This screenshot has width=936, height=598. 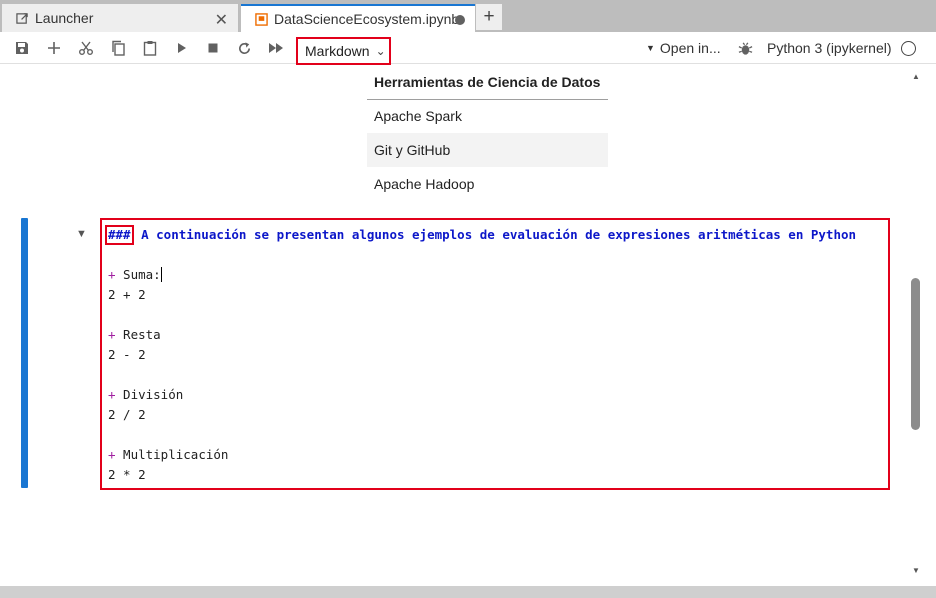 I want to click on table-cell: Apache Hadoop, so click(x=424, y=184).